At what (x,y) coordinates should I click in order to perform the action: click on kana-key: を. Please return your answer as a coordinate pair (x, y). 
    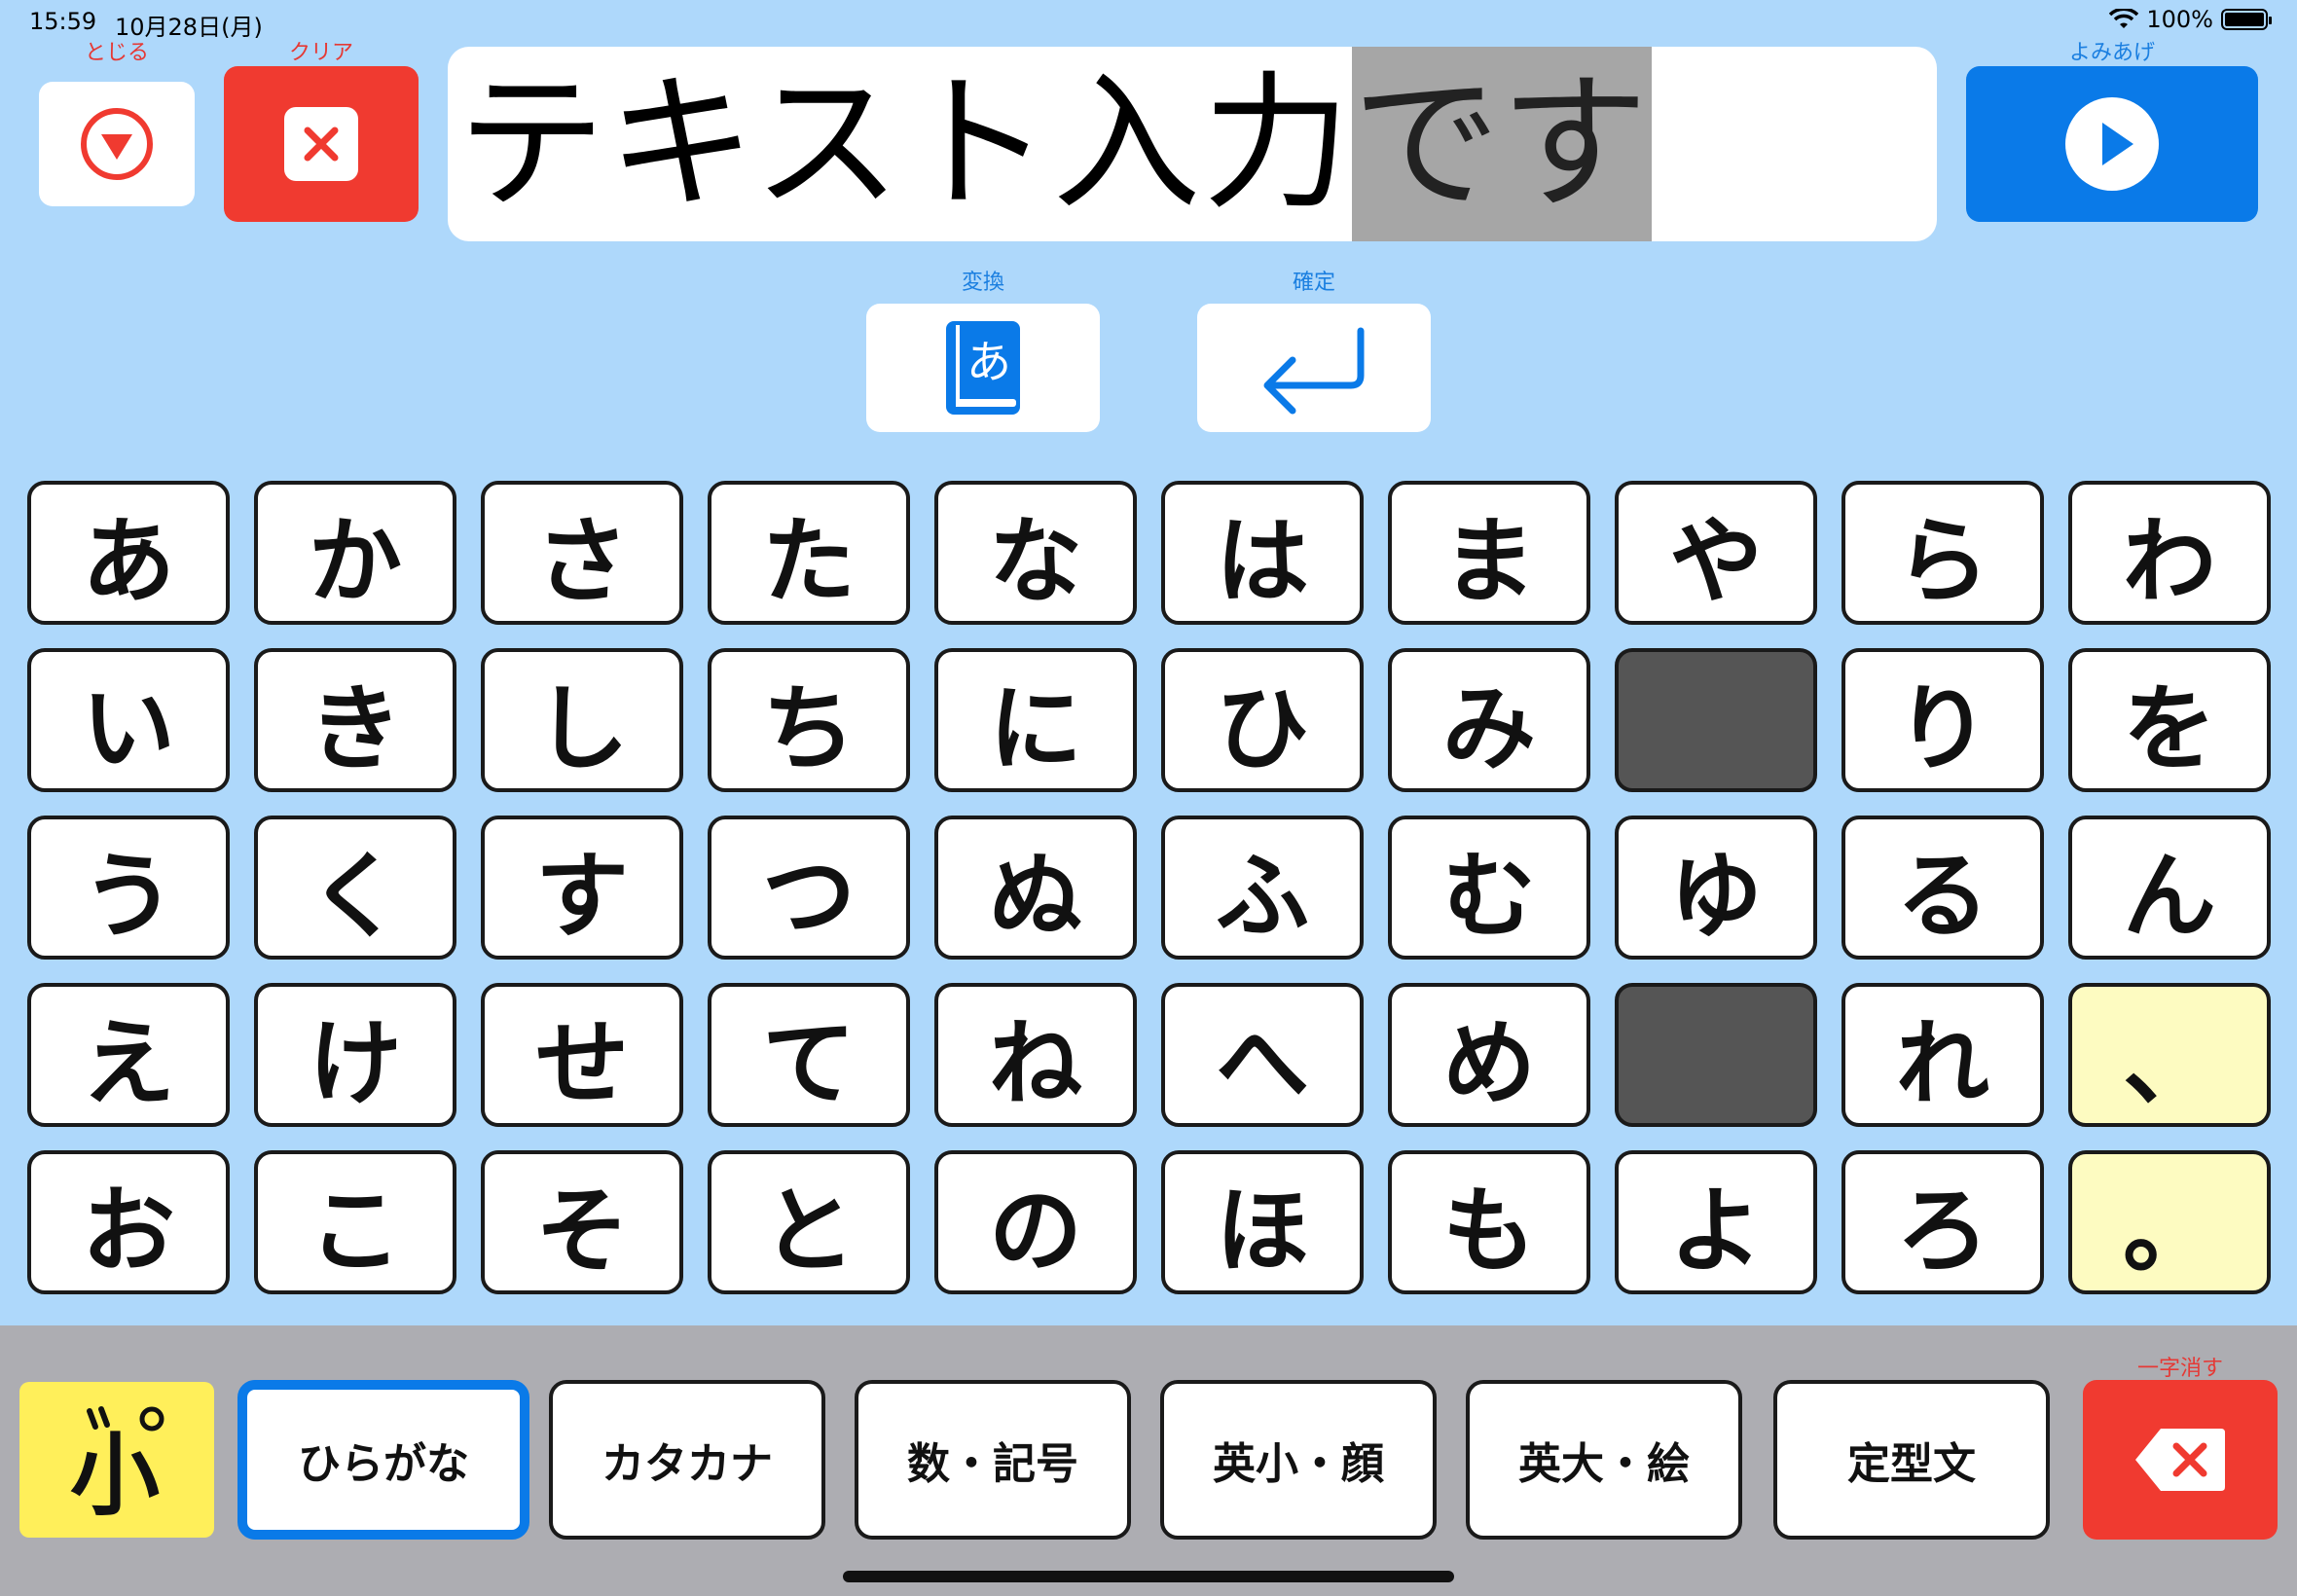
    Looking at the image, I should click on (2169, 720).